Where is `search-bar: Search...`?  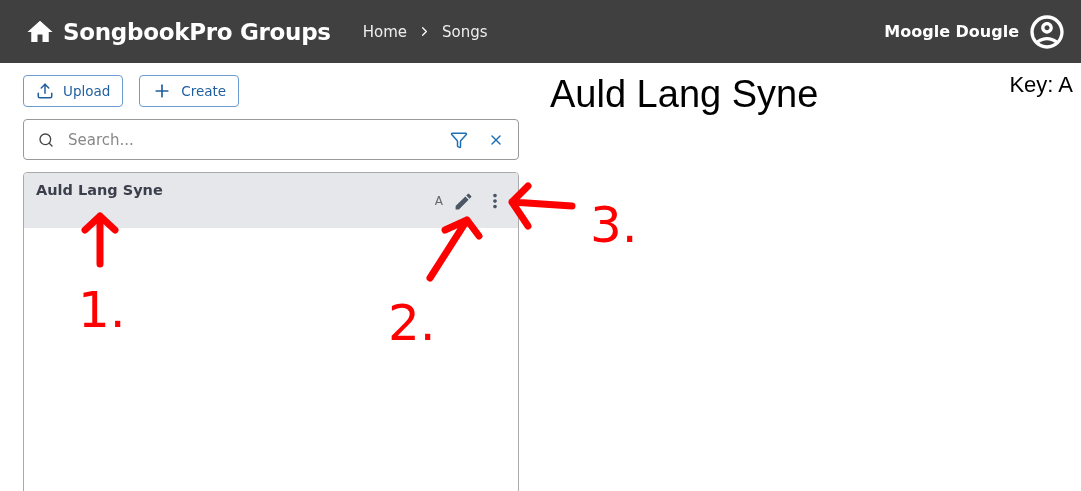
search-bar: Search... is located at coordinates (271, 139).